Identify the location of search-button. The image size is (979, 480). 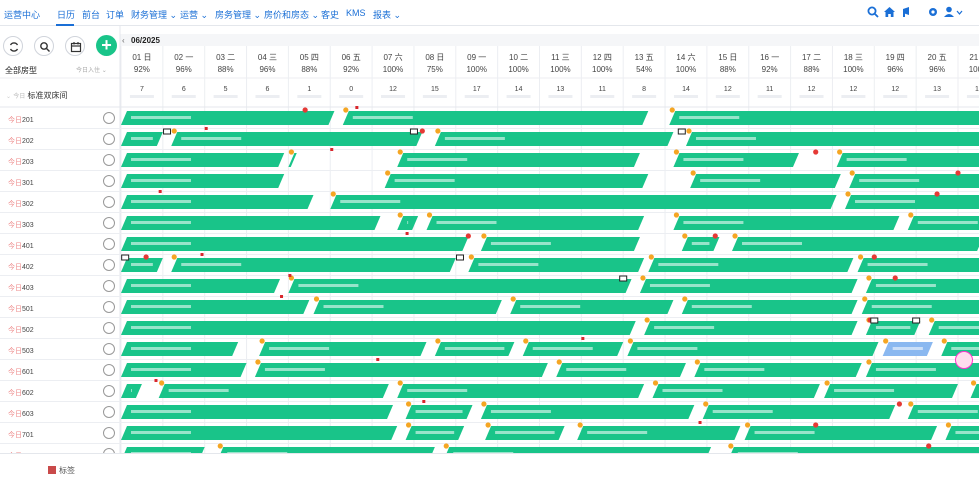
(44, 46).